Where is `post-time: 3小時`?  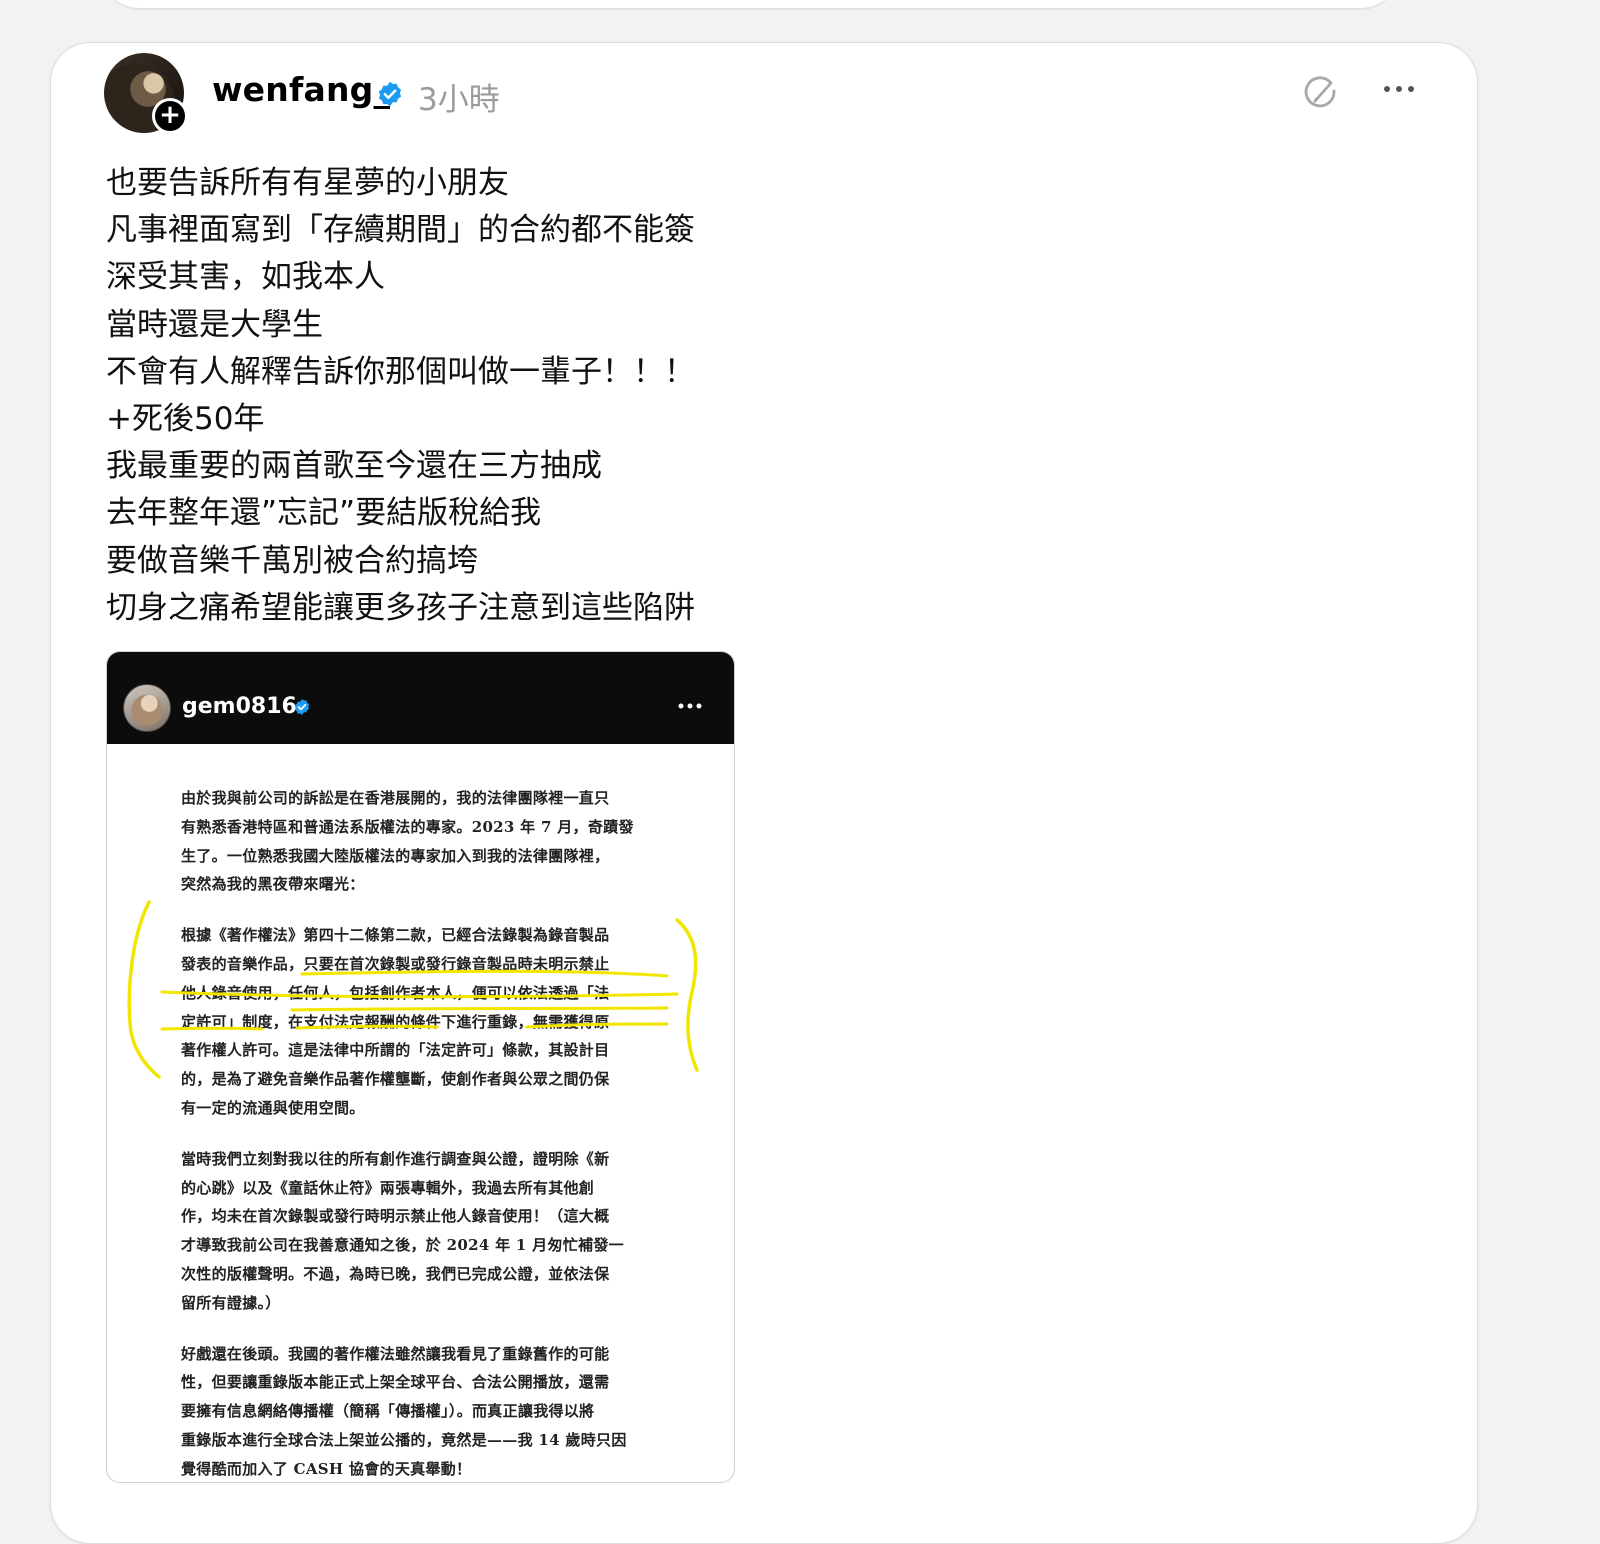
post-time: 3小時 is located at coordinates (459, 100).